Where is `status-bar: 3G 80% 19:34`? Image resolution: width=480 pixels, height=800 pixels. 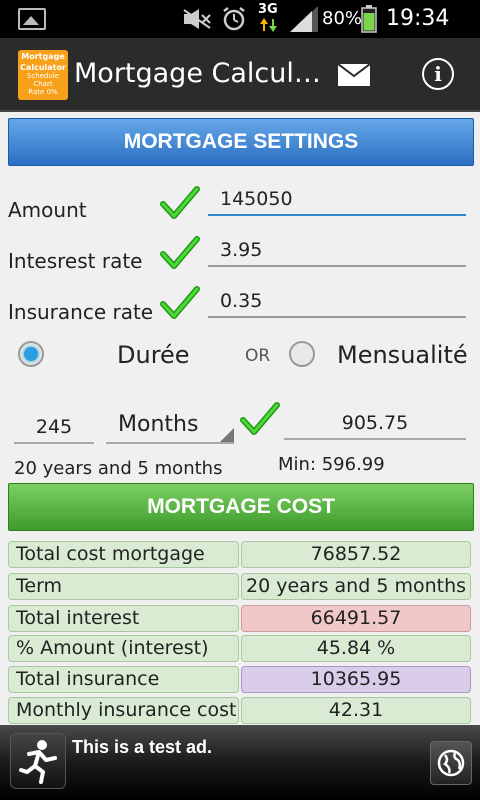
status-bar: 3G 80% 19:34 is located at coordinates (240, 19).